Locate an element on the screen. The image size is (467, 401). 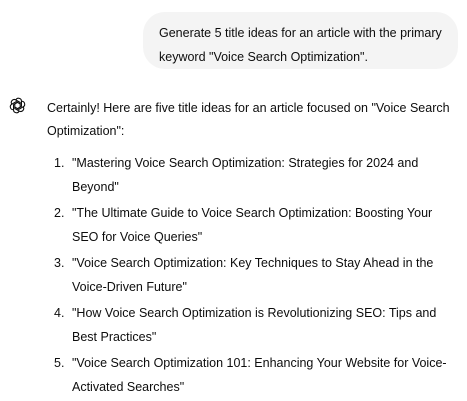
list-item-number: 2. is located at coordinates (59, 213).